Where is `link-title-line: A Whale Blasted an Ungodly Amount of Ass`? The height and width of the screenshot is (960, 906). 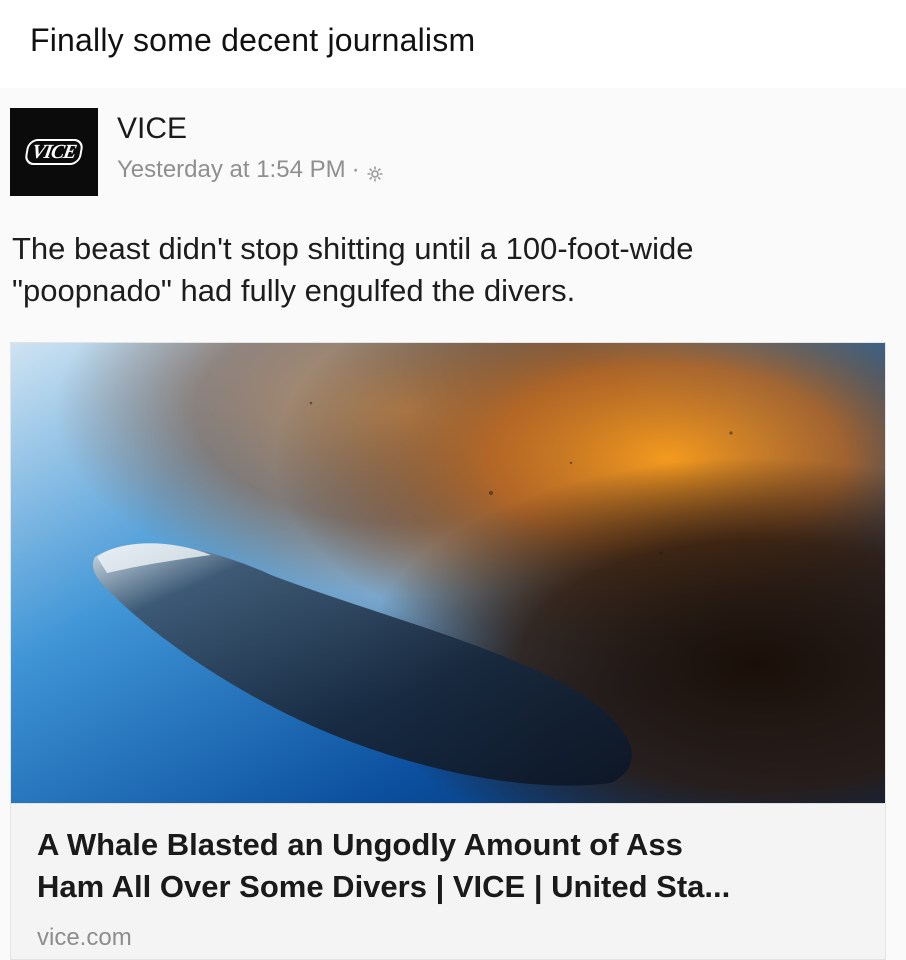
link-title-line: A Whale Blasted an Ungodly Amount of Ass is located at coordinates (360, 844).